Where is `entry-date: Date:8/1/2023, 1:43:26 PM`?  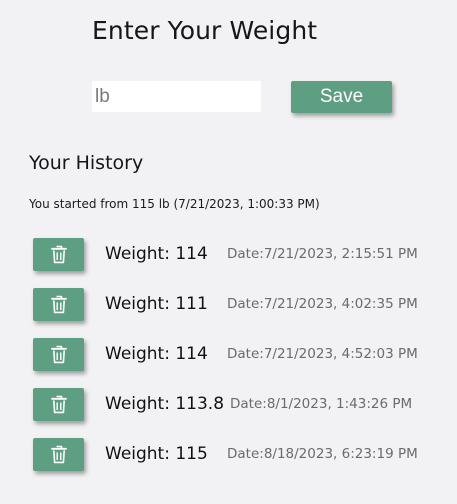
entry-date: Date:8/1/2023, 1:43:26 PM is located at coordinates (321, 404).